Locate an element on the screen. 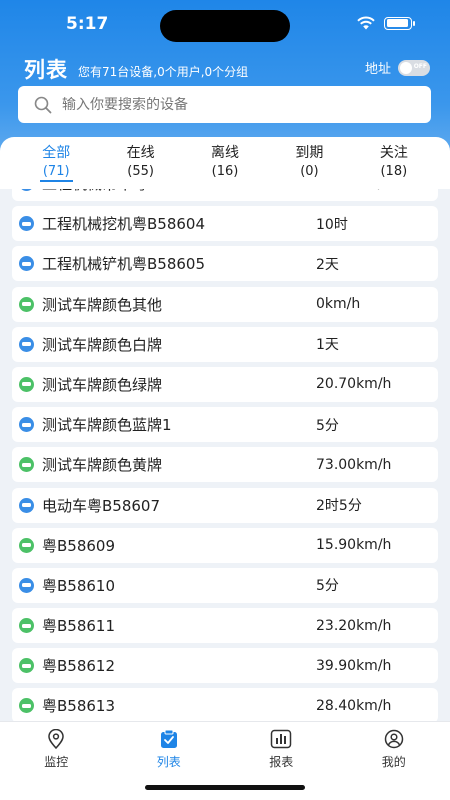  tabbar-label: 我的 is located at coordinates (393, 762).